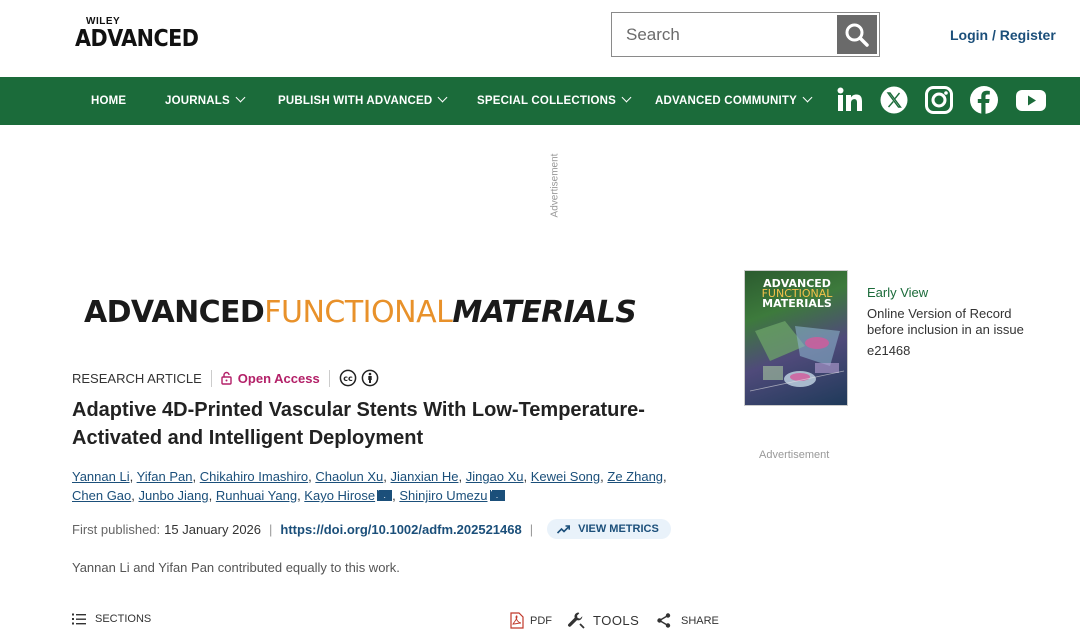  I want to click on author-link: Ze Zhang, so click(635, 476).